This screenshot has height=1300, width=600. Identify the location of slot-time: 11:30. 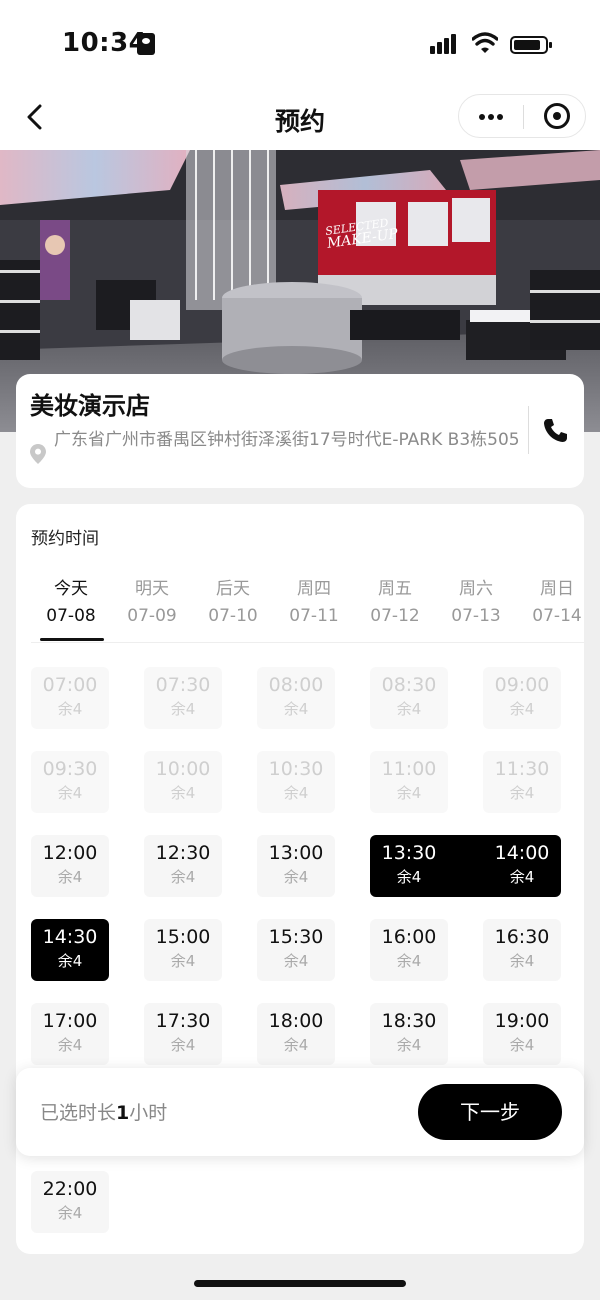
(522, 769).